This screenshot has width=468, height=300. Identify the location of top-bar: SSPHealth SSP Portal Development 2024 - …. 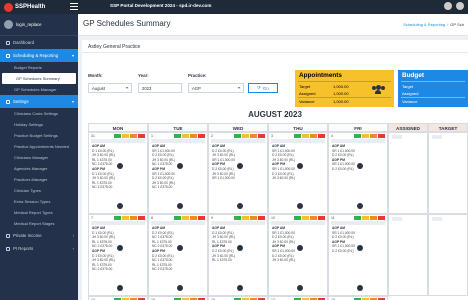
(234, 7).